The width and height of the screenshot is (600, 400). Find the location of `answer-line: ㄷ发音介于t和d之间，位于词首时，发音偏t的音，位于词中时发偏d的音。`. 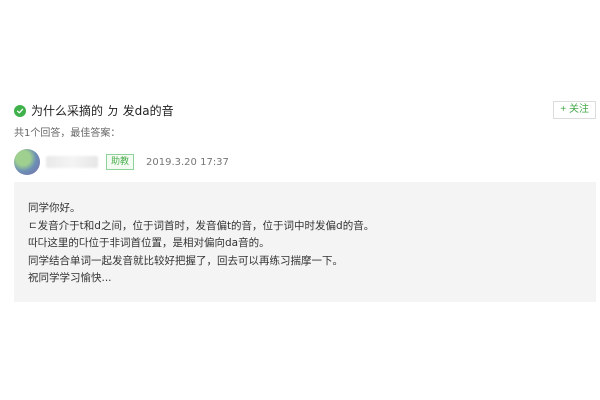

answer-line: ㄷ发音介于t和d之间，位于词首时，发音偏t的音，位于词中时发偏d的音。 is located at coordinates (201, 225).